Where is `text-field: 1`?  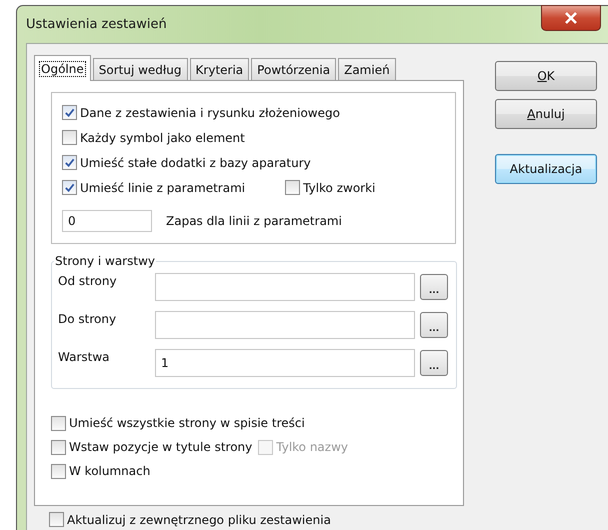 text-field: 1 is located at coordinates (285, 363).